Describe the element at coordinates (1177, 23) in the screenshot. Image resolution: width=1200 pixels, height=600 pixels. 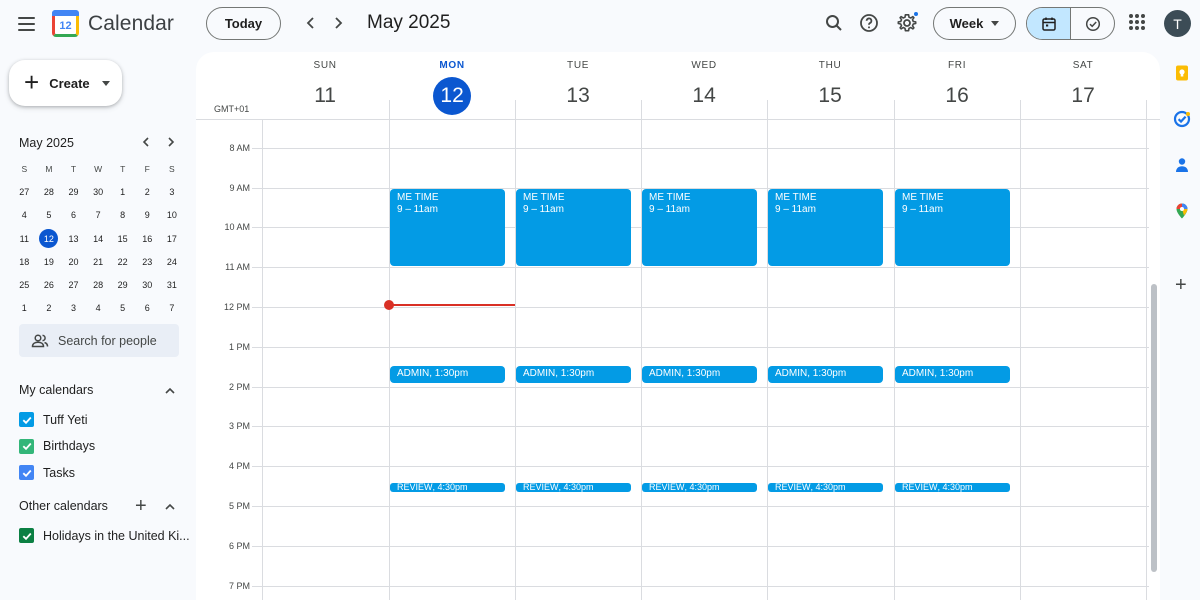
I see `account-avatar: T` at that location.